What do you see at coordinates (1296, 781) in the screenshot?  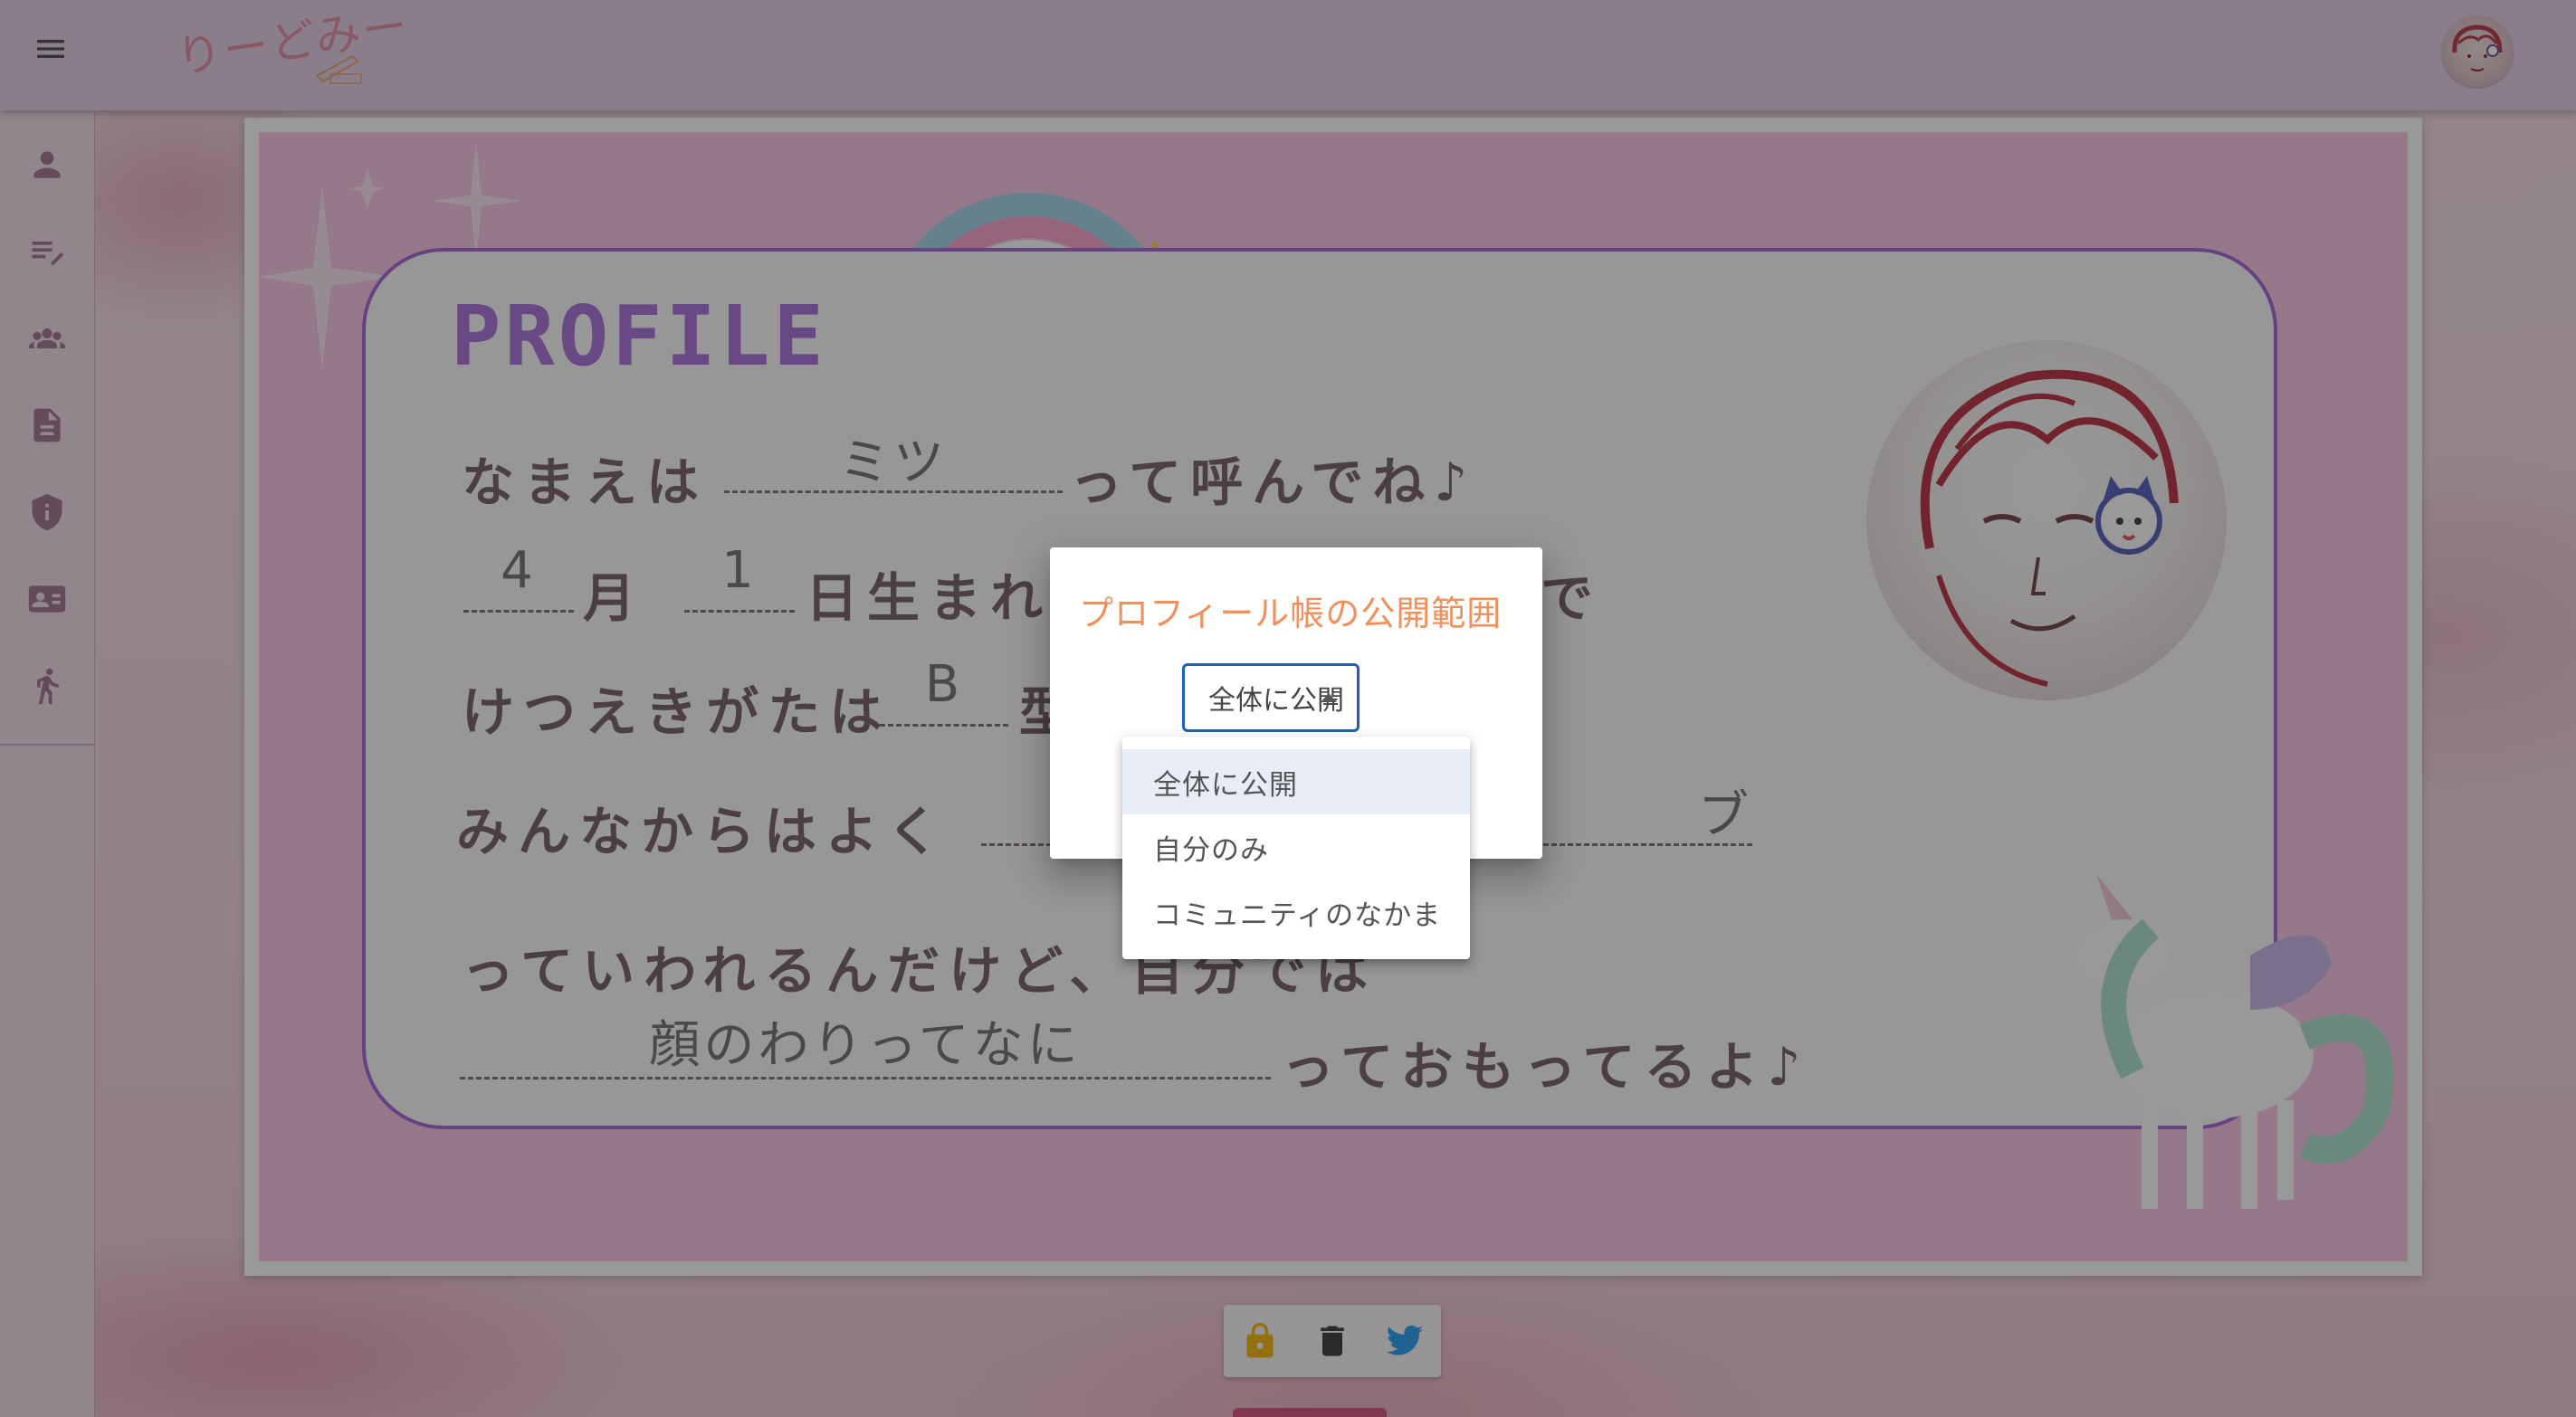 I see `option-public: 全体に公開` at bounding box center [1296, 781].